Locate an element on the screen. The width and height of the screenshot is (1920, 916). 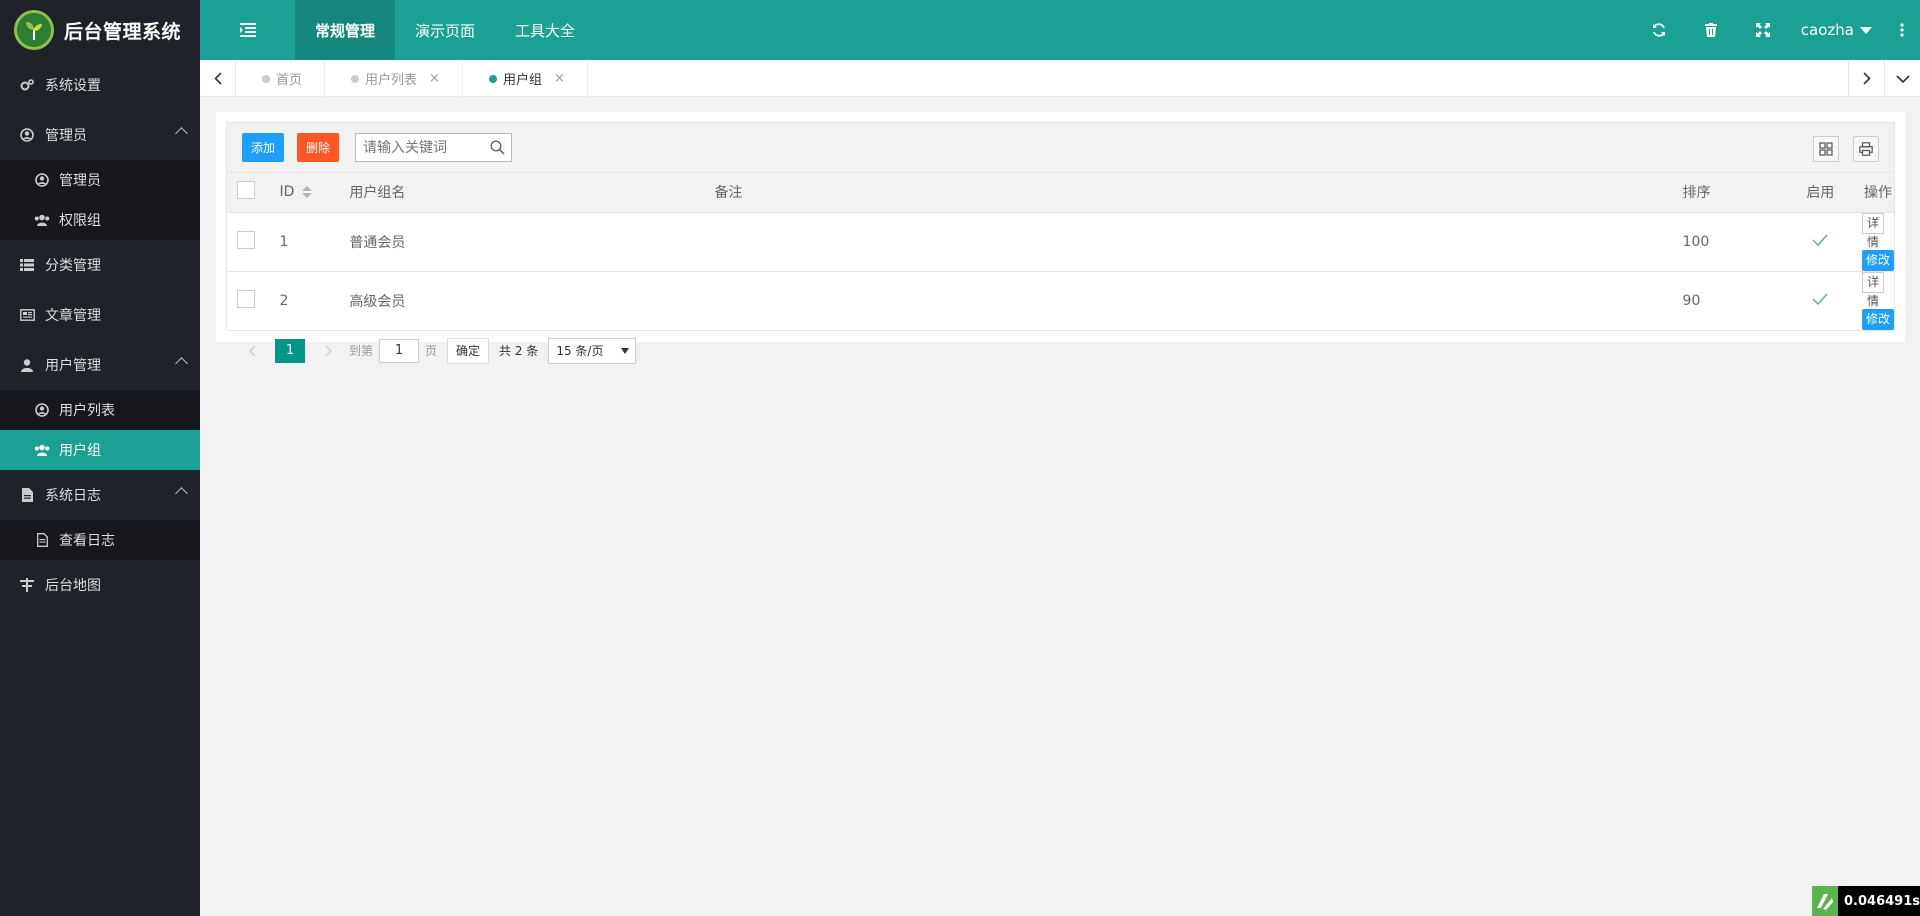
sidebar-subitem-view-logs: 查看日志 is located at coordinates (100, 540).